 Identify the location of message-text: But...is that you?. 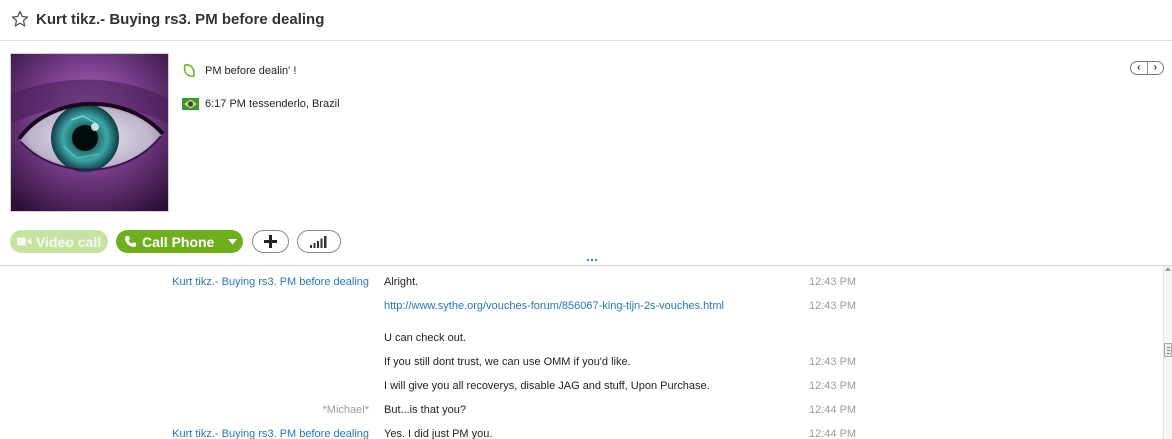
(425, 410).